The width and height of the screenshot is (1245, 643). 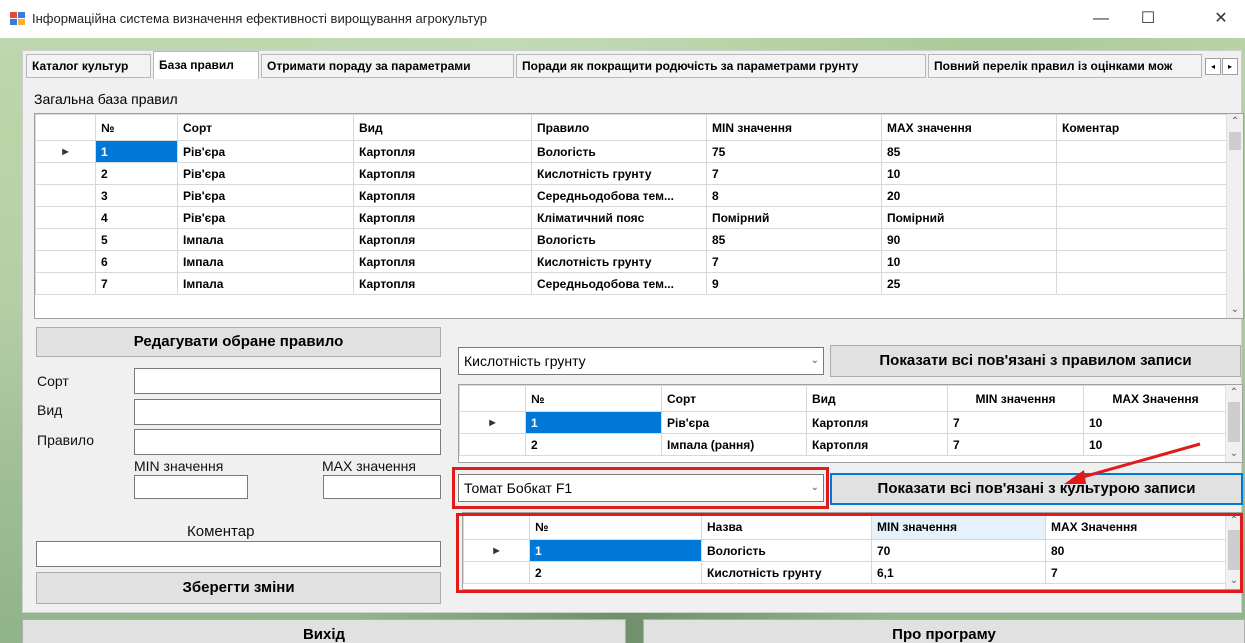 I want to click on table-cell: 6, so click(x=136, y=261).